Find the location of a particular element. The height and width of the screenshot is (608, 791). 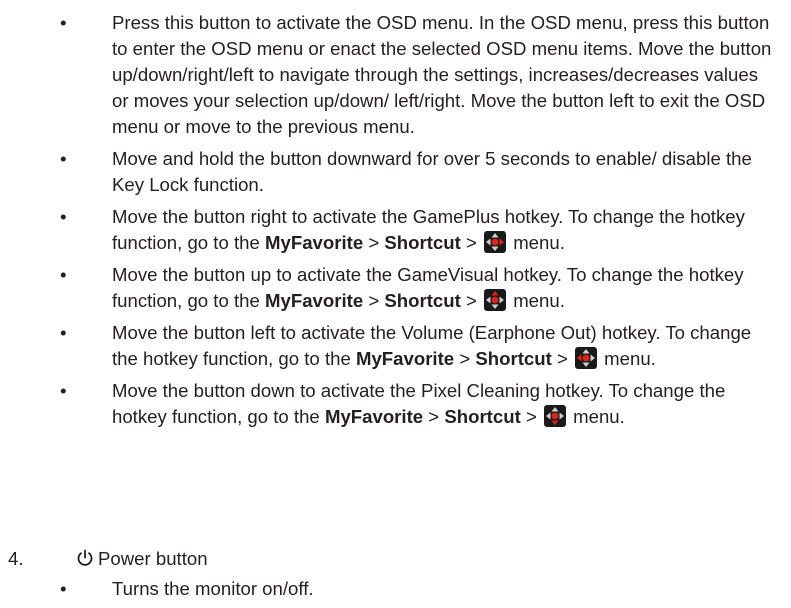

joystick-up-icon is located at coordinates (495, 300).